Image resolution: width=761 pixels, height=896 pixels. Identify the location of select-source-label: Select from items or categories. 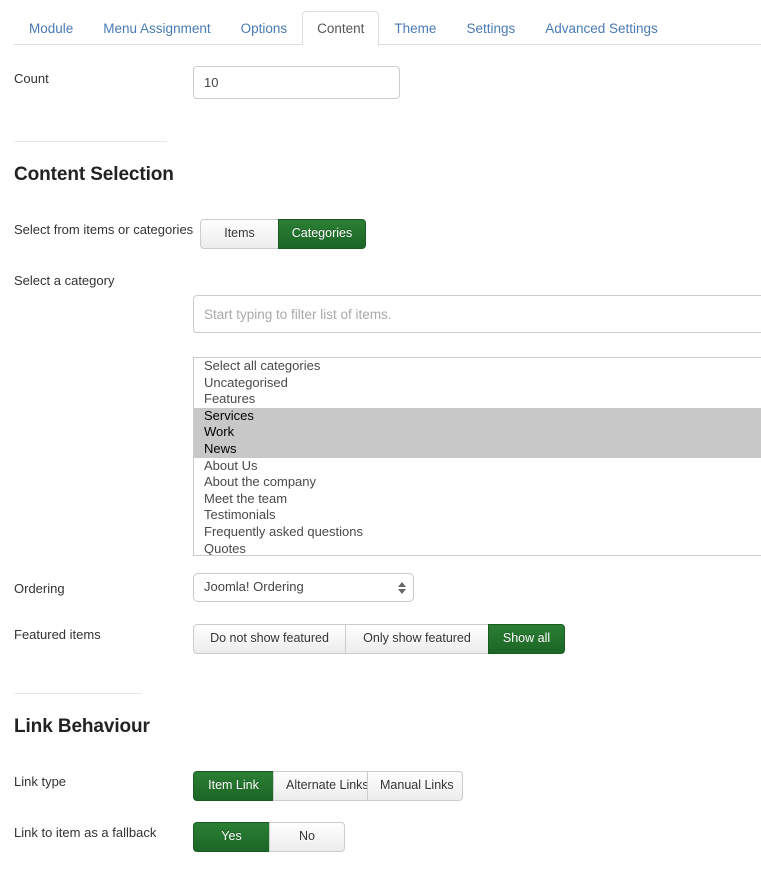
(104, 229).